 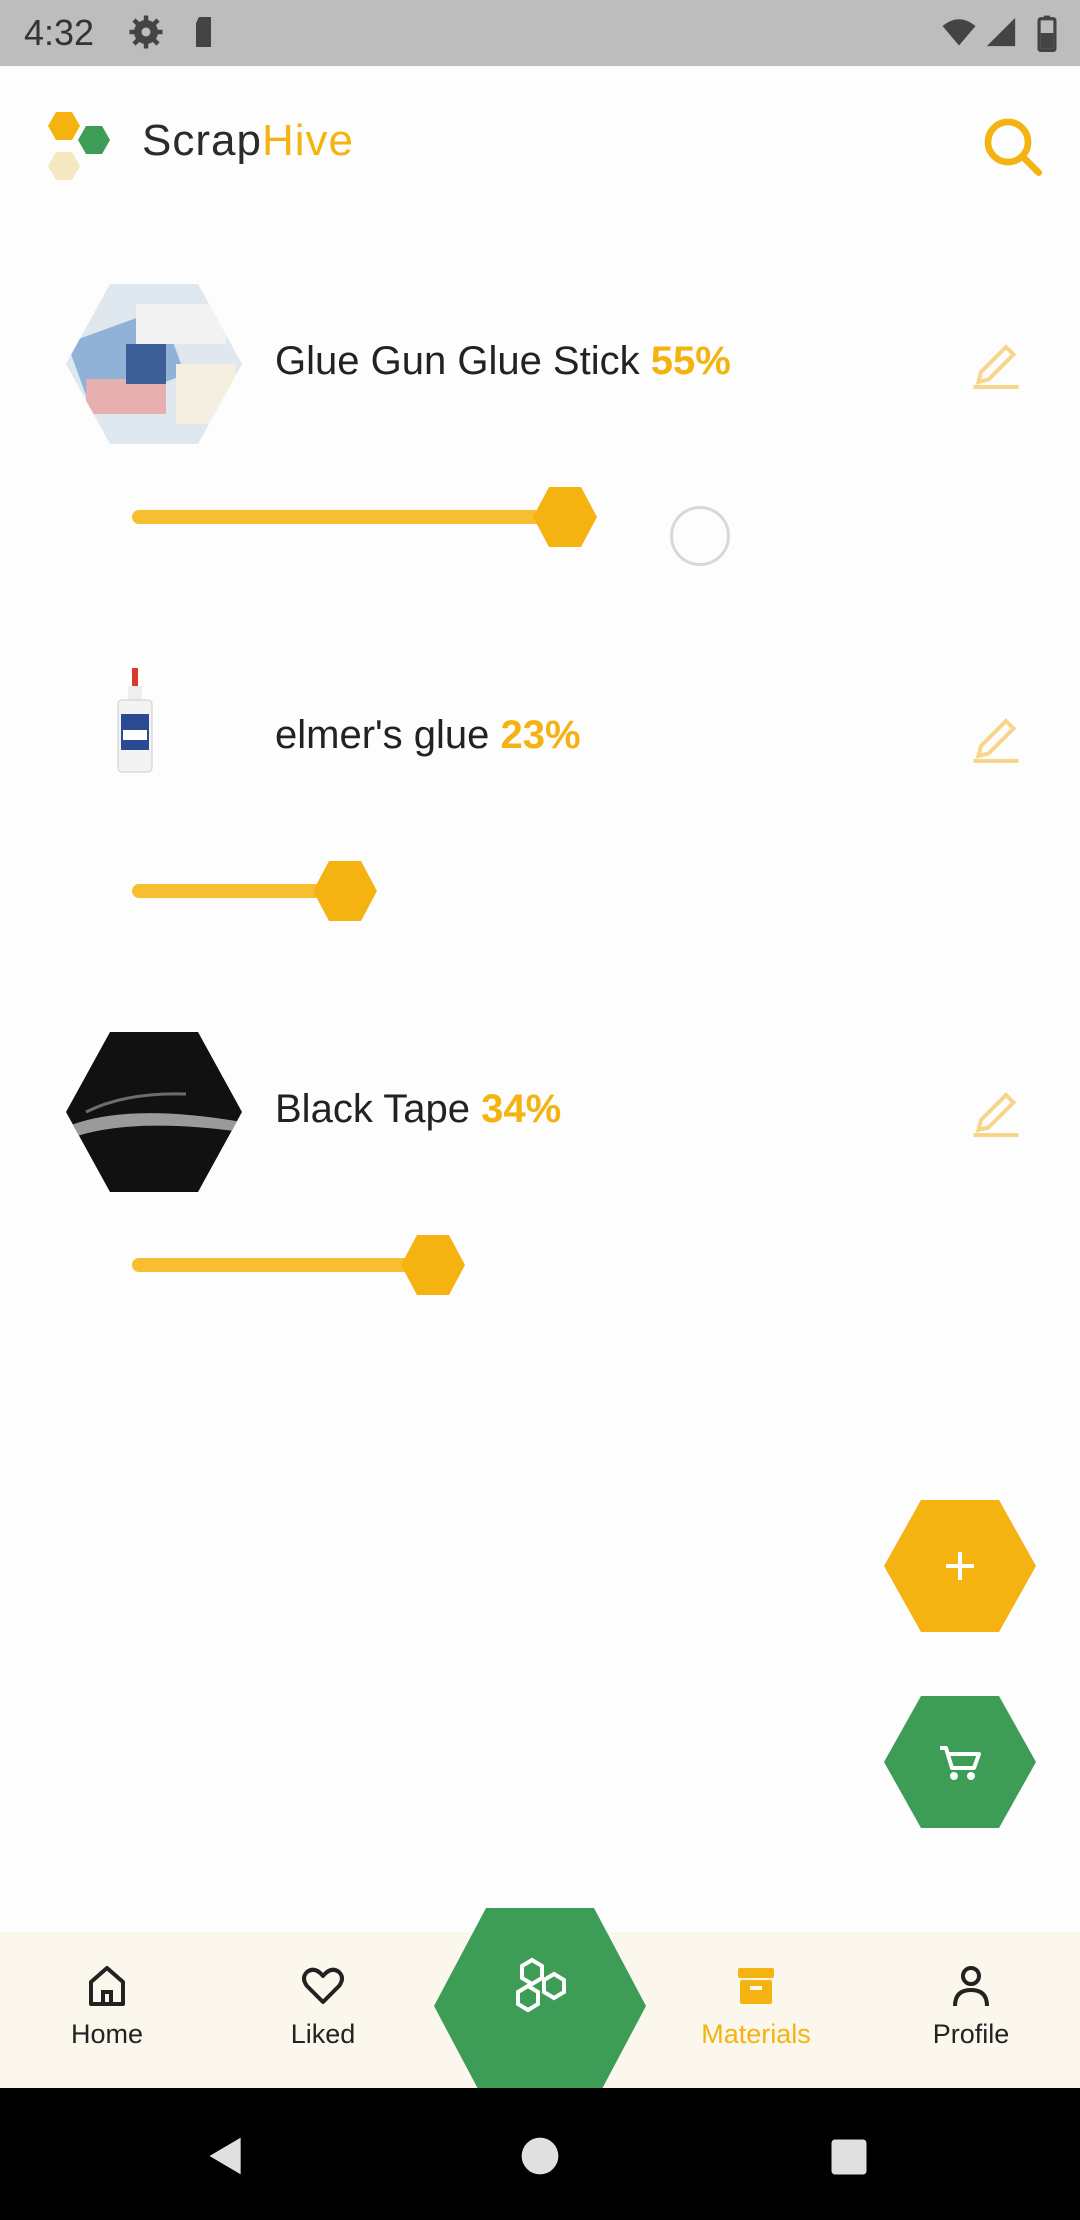 What do you see at coordinates (521, 1109) in the screenshot?
I see `material-percent: 34%` at bounding box center [521, 1109].